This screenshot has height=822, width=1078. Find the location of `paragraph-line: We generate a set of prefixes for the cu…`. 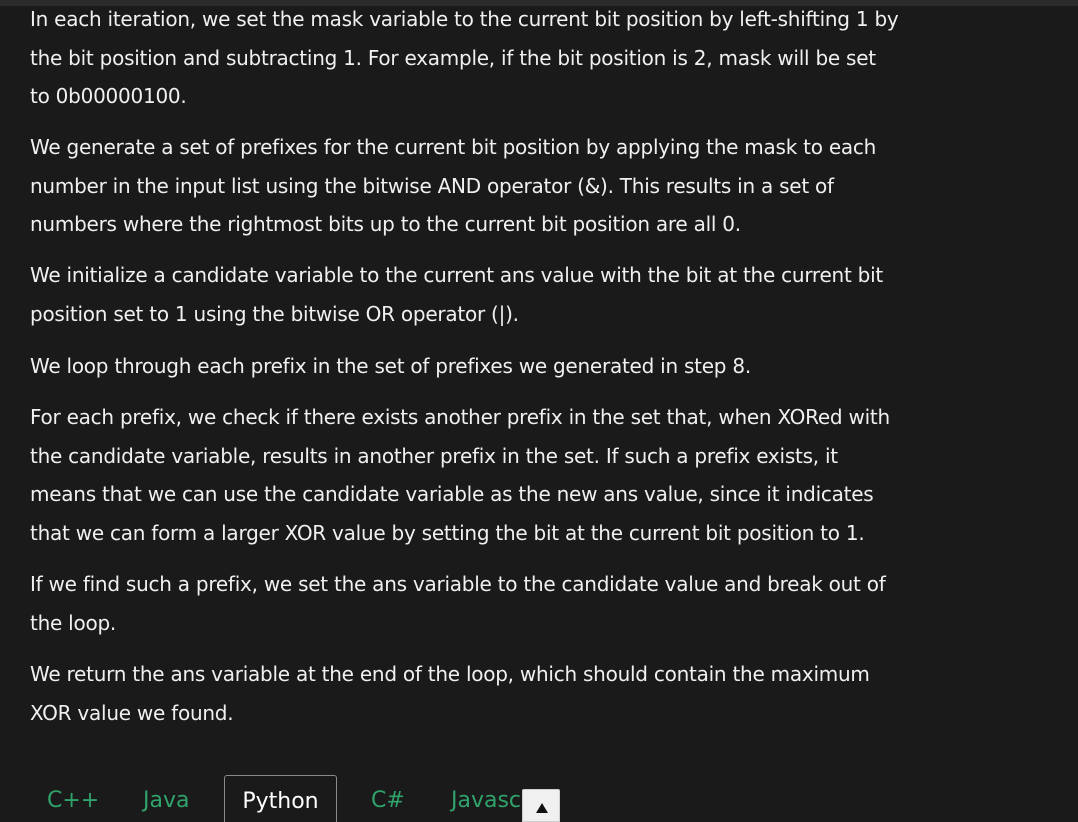

paragraph-line: We generate a set of prefixes for the cu… is located at coordinates (453, 147).